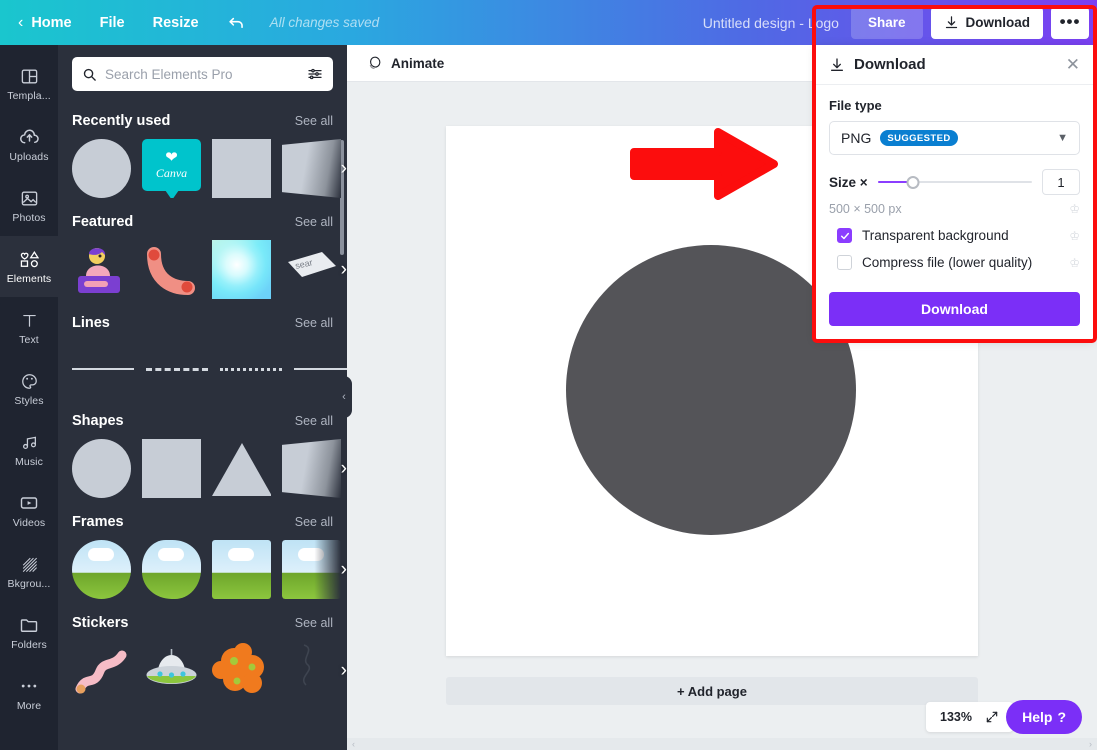 This screenshot has width=1097, height=750. I want to click on sidebar-label-elements: Elements, so click(29, 279).